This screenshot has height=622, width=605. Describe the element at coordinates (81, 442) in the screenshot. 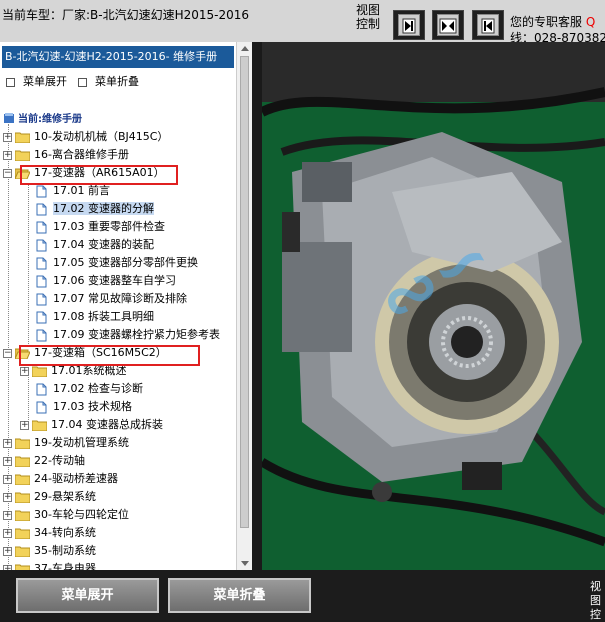

I see `tree-item-label: 19-发动机管理系统` at that location.